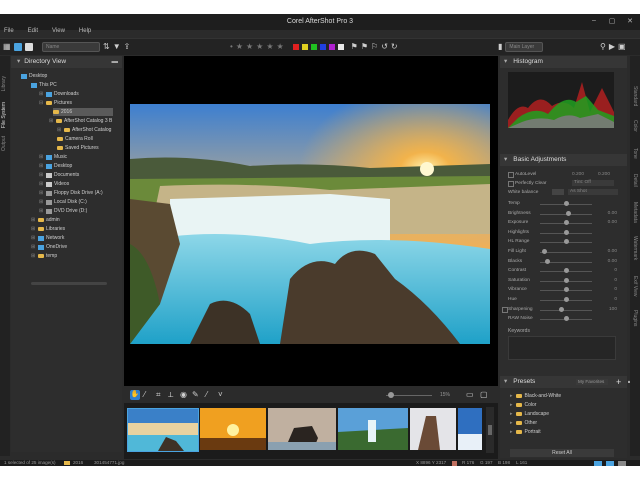  I want to click on slideshow-icon: ▶, so click(612, 47).